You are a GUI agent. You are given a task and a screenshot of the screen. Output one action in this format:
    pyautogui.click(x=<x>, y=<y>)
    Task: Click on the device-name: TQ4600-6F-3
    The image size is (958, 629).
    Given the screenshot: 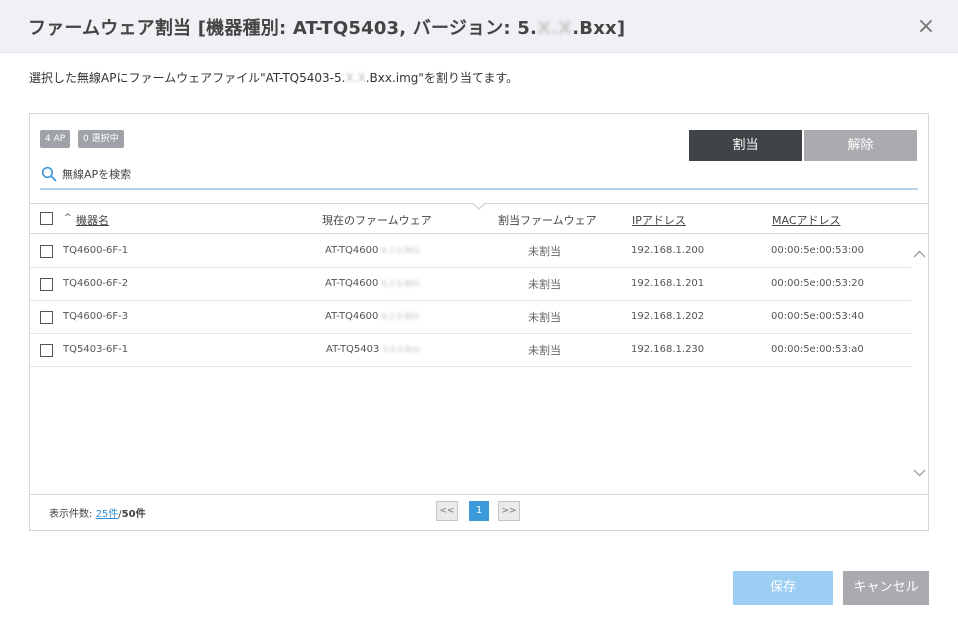 What is the action you would take?
    pyautogui.click(x=96, y=316)
    